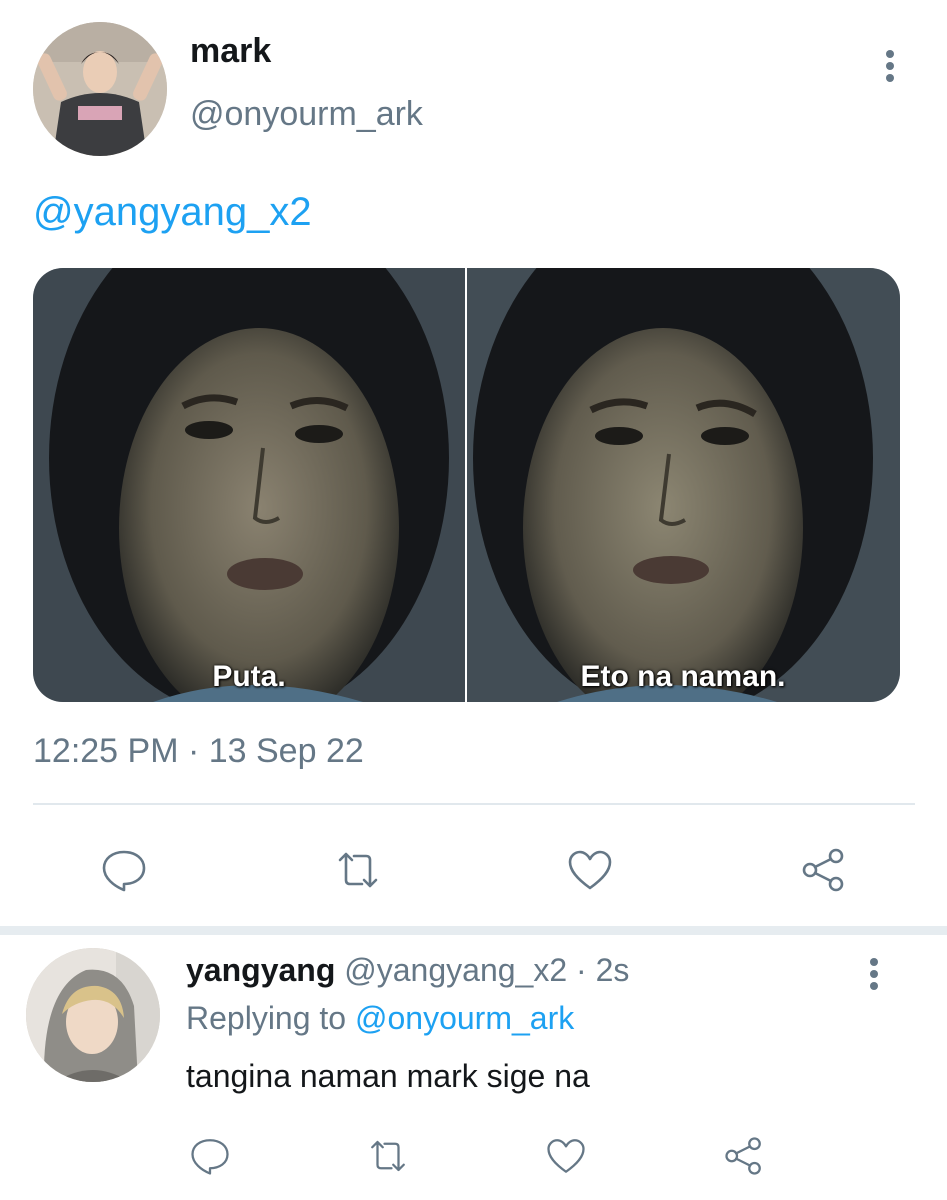 The height and width of the screenshot is (1200, 947). Describe the element at coordinates (474, 804) in the screenshot. I see `divider` at that location.